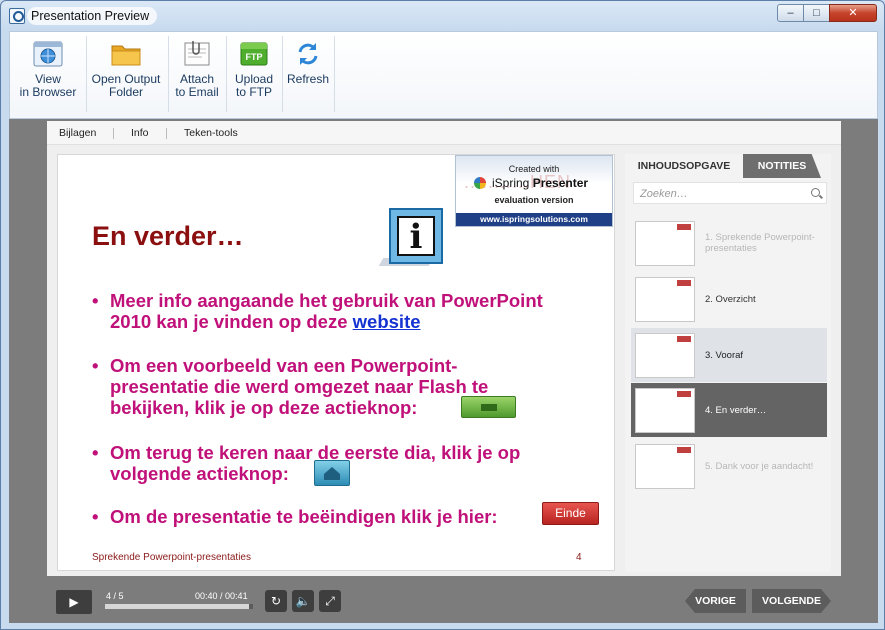  I want to click on upload-to-ftp-button: FTP Upload to FTP, so click(254, 71).